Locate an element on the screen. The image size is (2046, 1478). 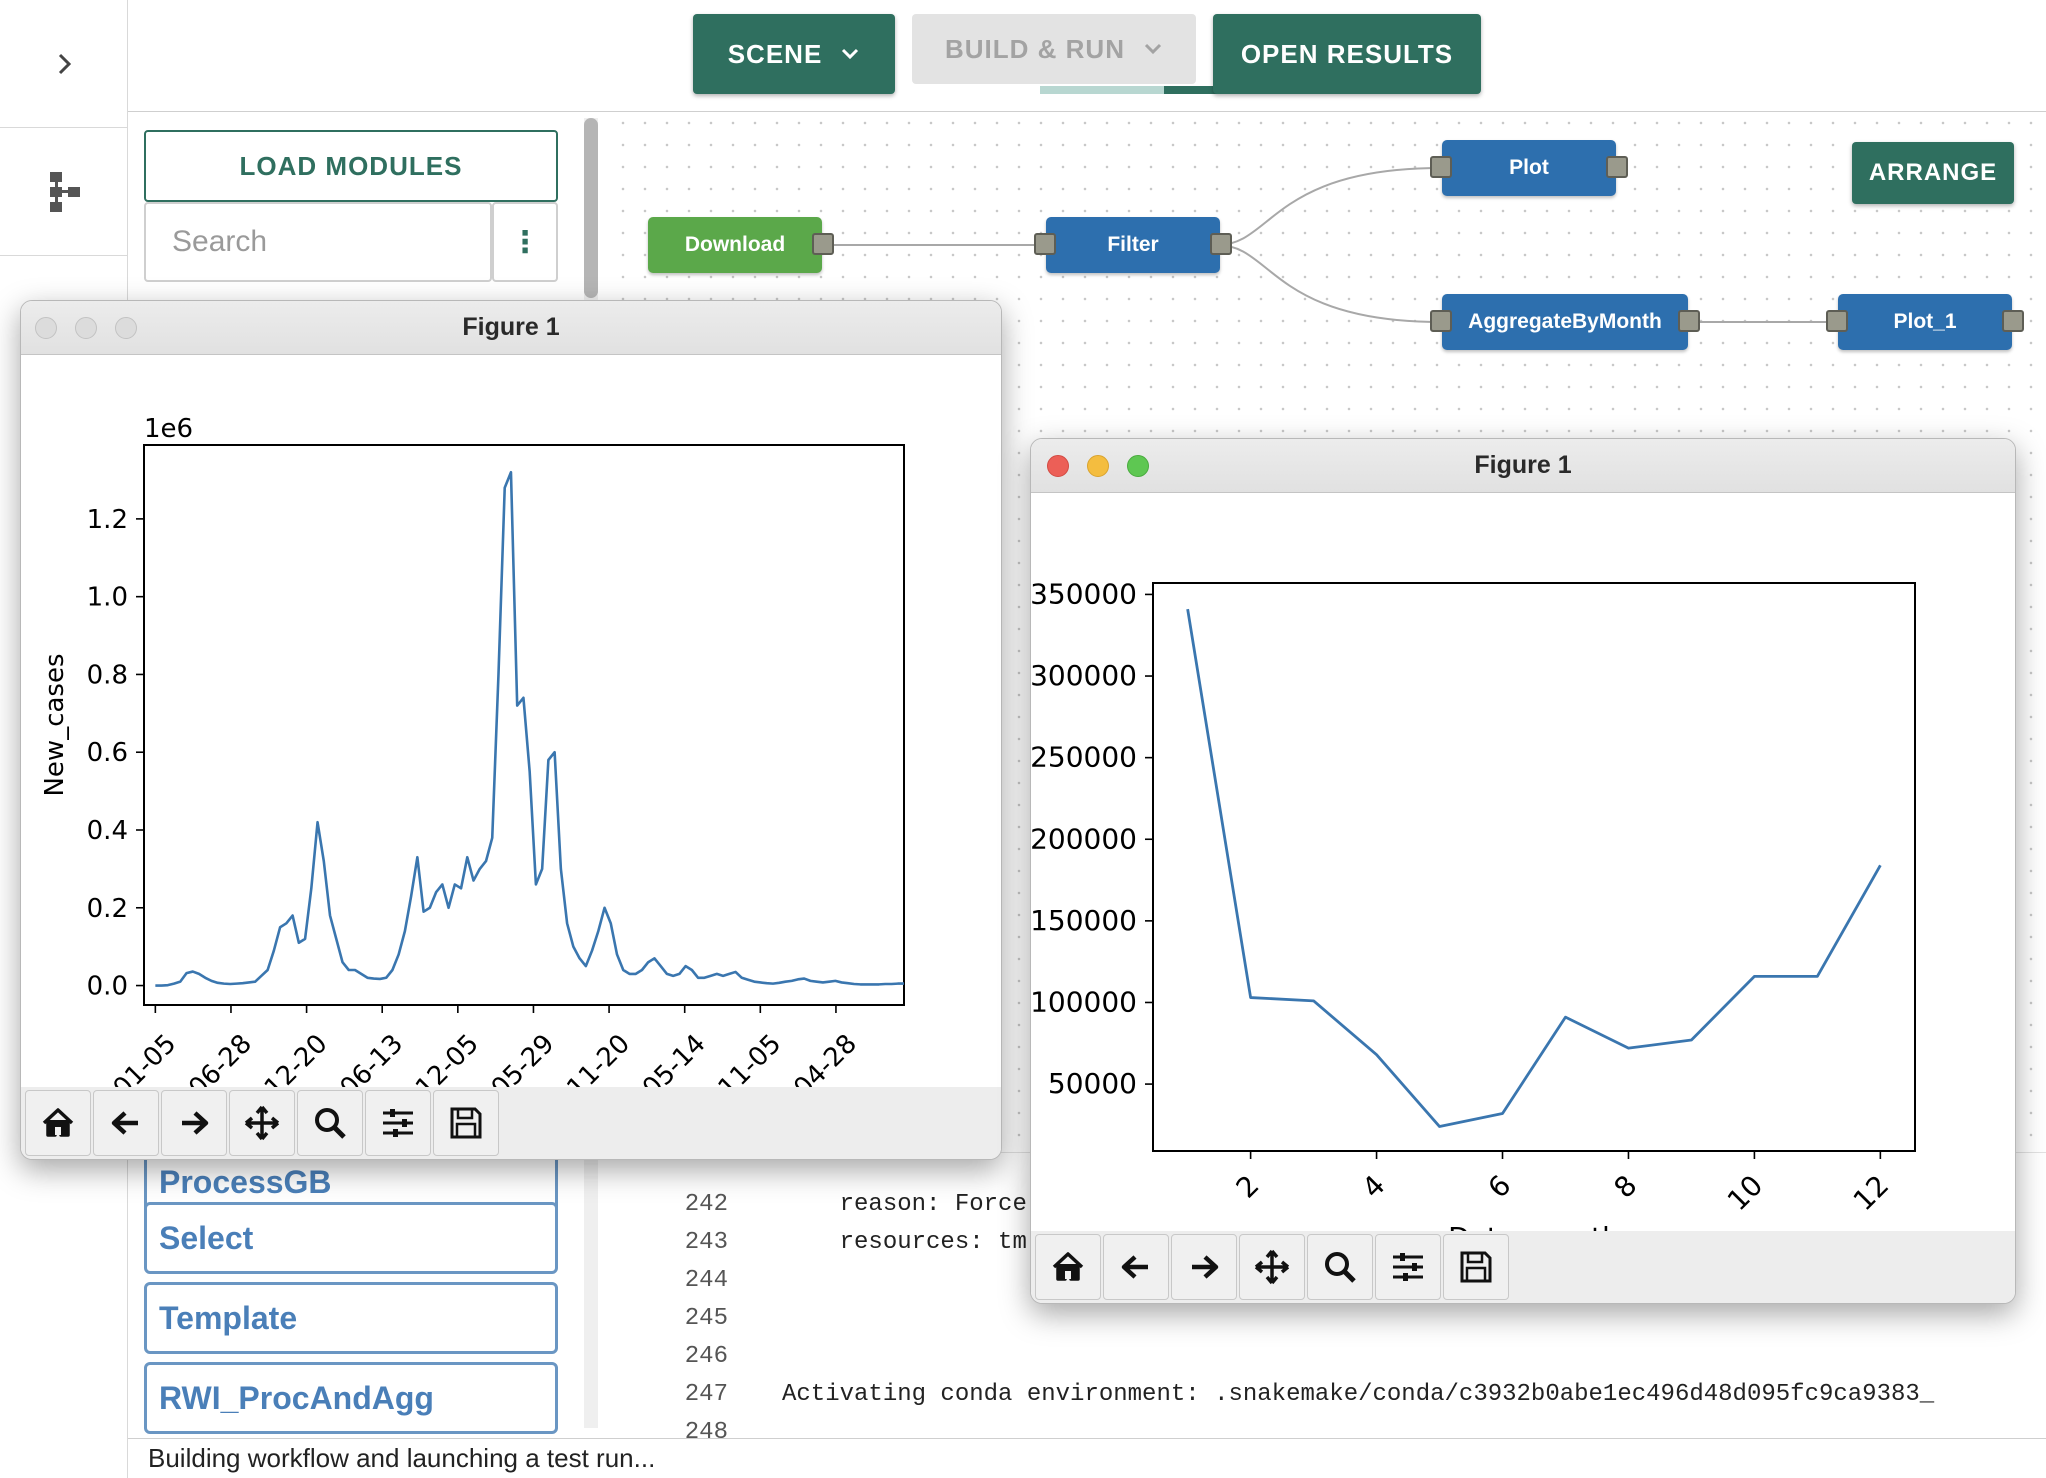
module-item: Select is located at coordinates (351, 1238).